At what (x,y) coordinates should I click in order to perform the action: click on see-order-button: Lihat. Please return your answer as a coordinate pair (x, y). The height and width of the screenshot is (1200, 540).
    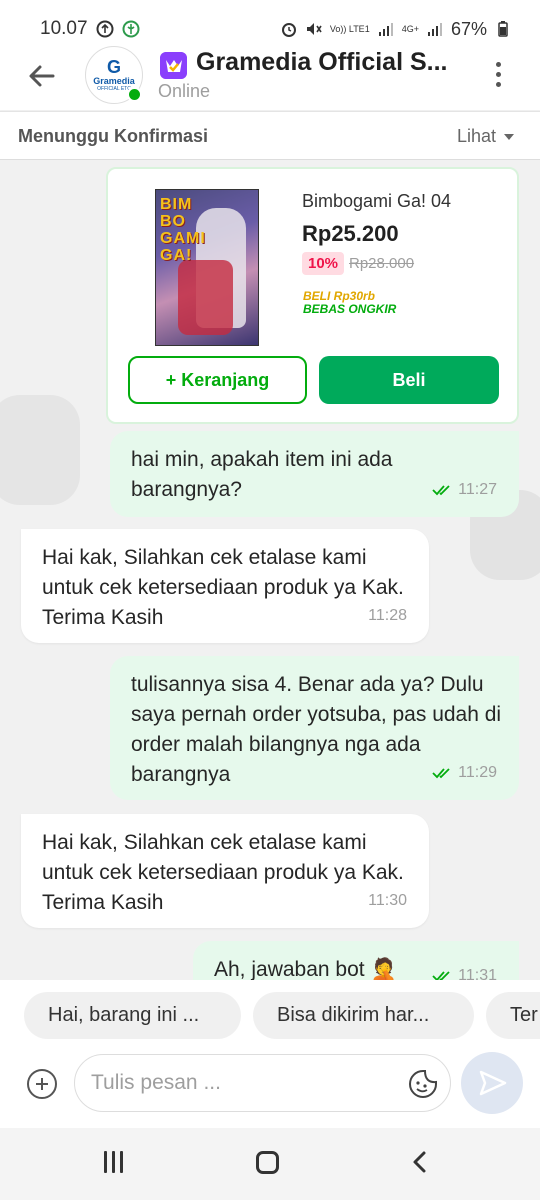
    Looking at the image, I should click on (486, 136).